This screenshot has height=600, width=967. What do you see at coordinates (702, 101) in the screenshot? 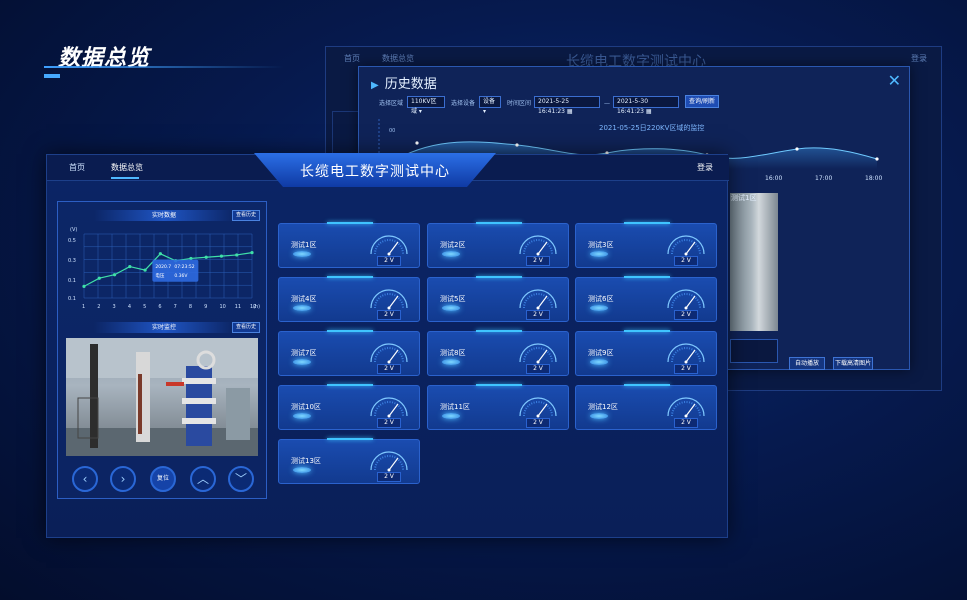
I see `query-button: 查询/刷新` at bounding box center [702, 101].